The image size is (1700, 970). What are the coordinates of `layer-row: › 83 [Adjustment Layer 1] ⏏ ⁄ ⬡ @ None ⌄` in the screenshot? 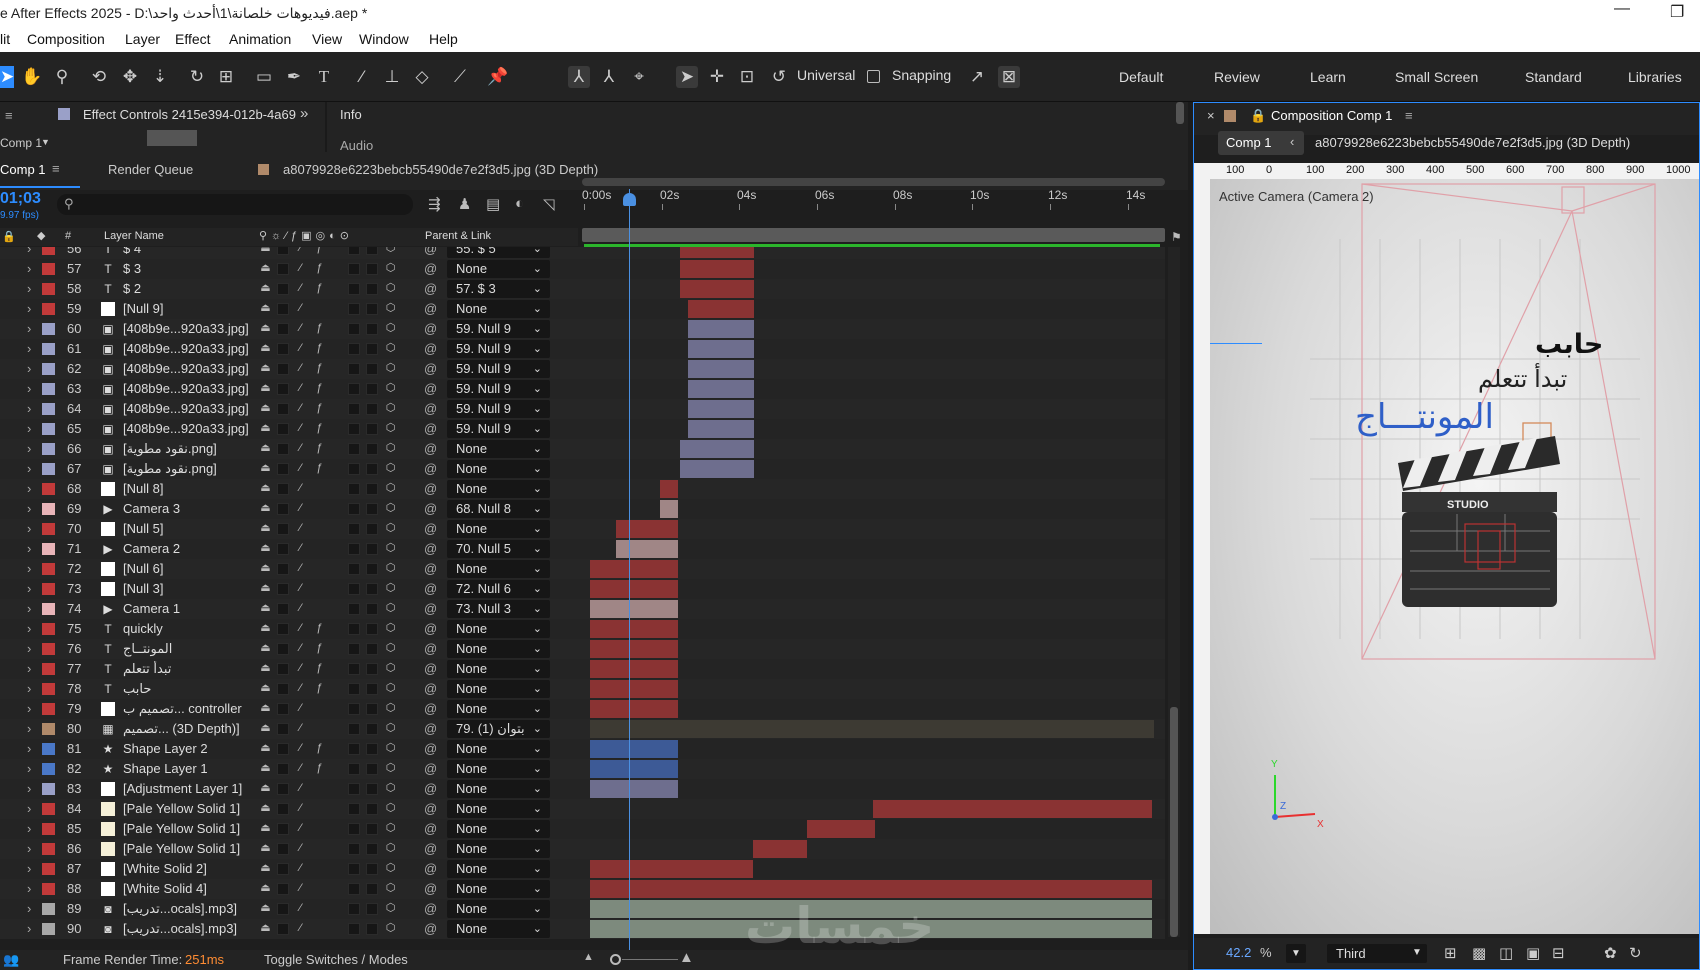 It's located at (582, 789).